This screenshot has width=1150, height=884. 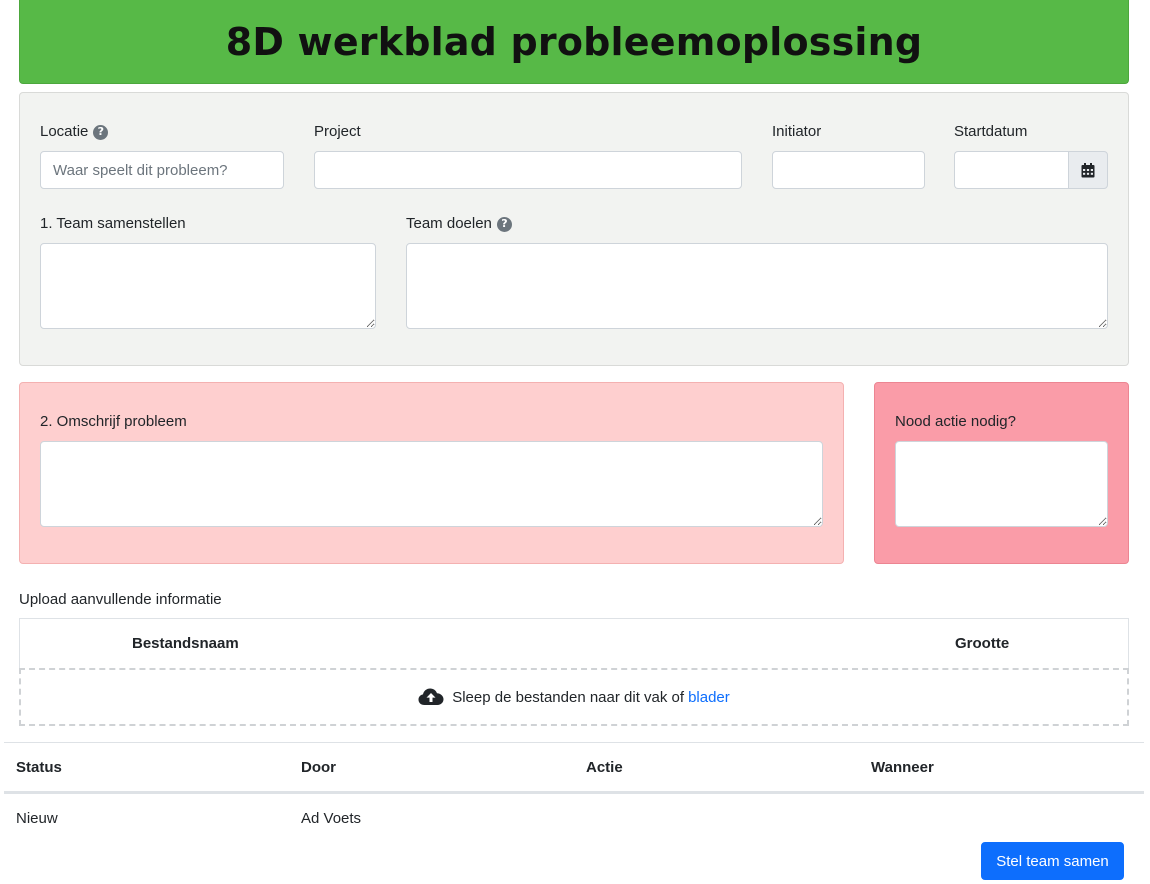 I want to click on omschrijf-probleem-textarea, so click(x=431, y=484).